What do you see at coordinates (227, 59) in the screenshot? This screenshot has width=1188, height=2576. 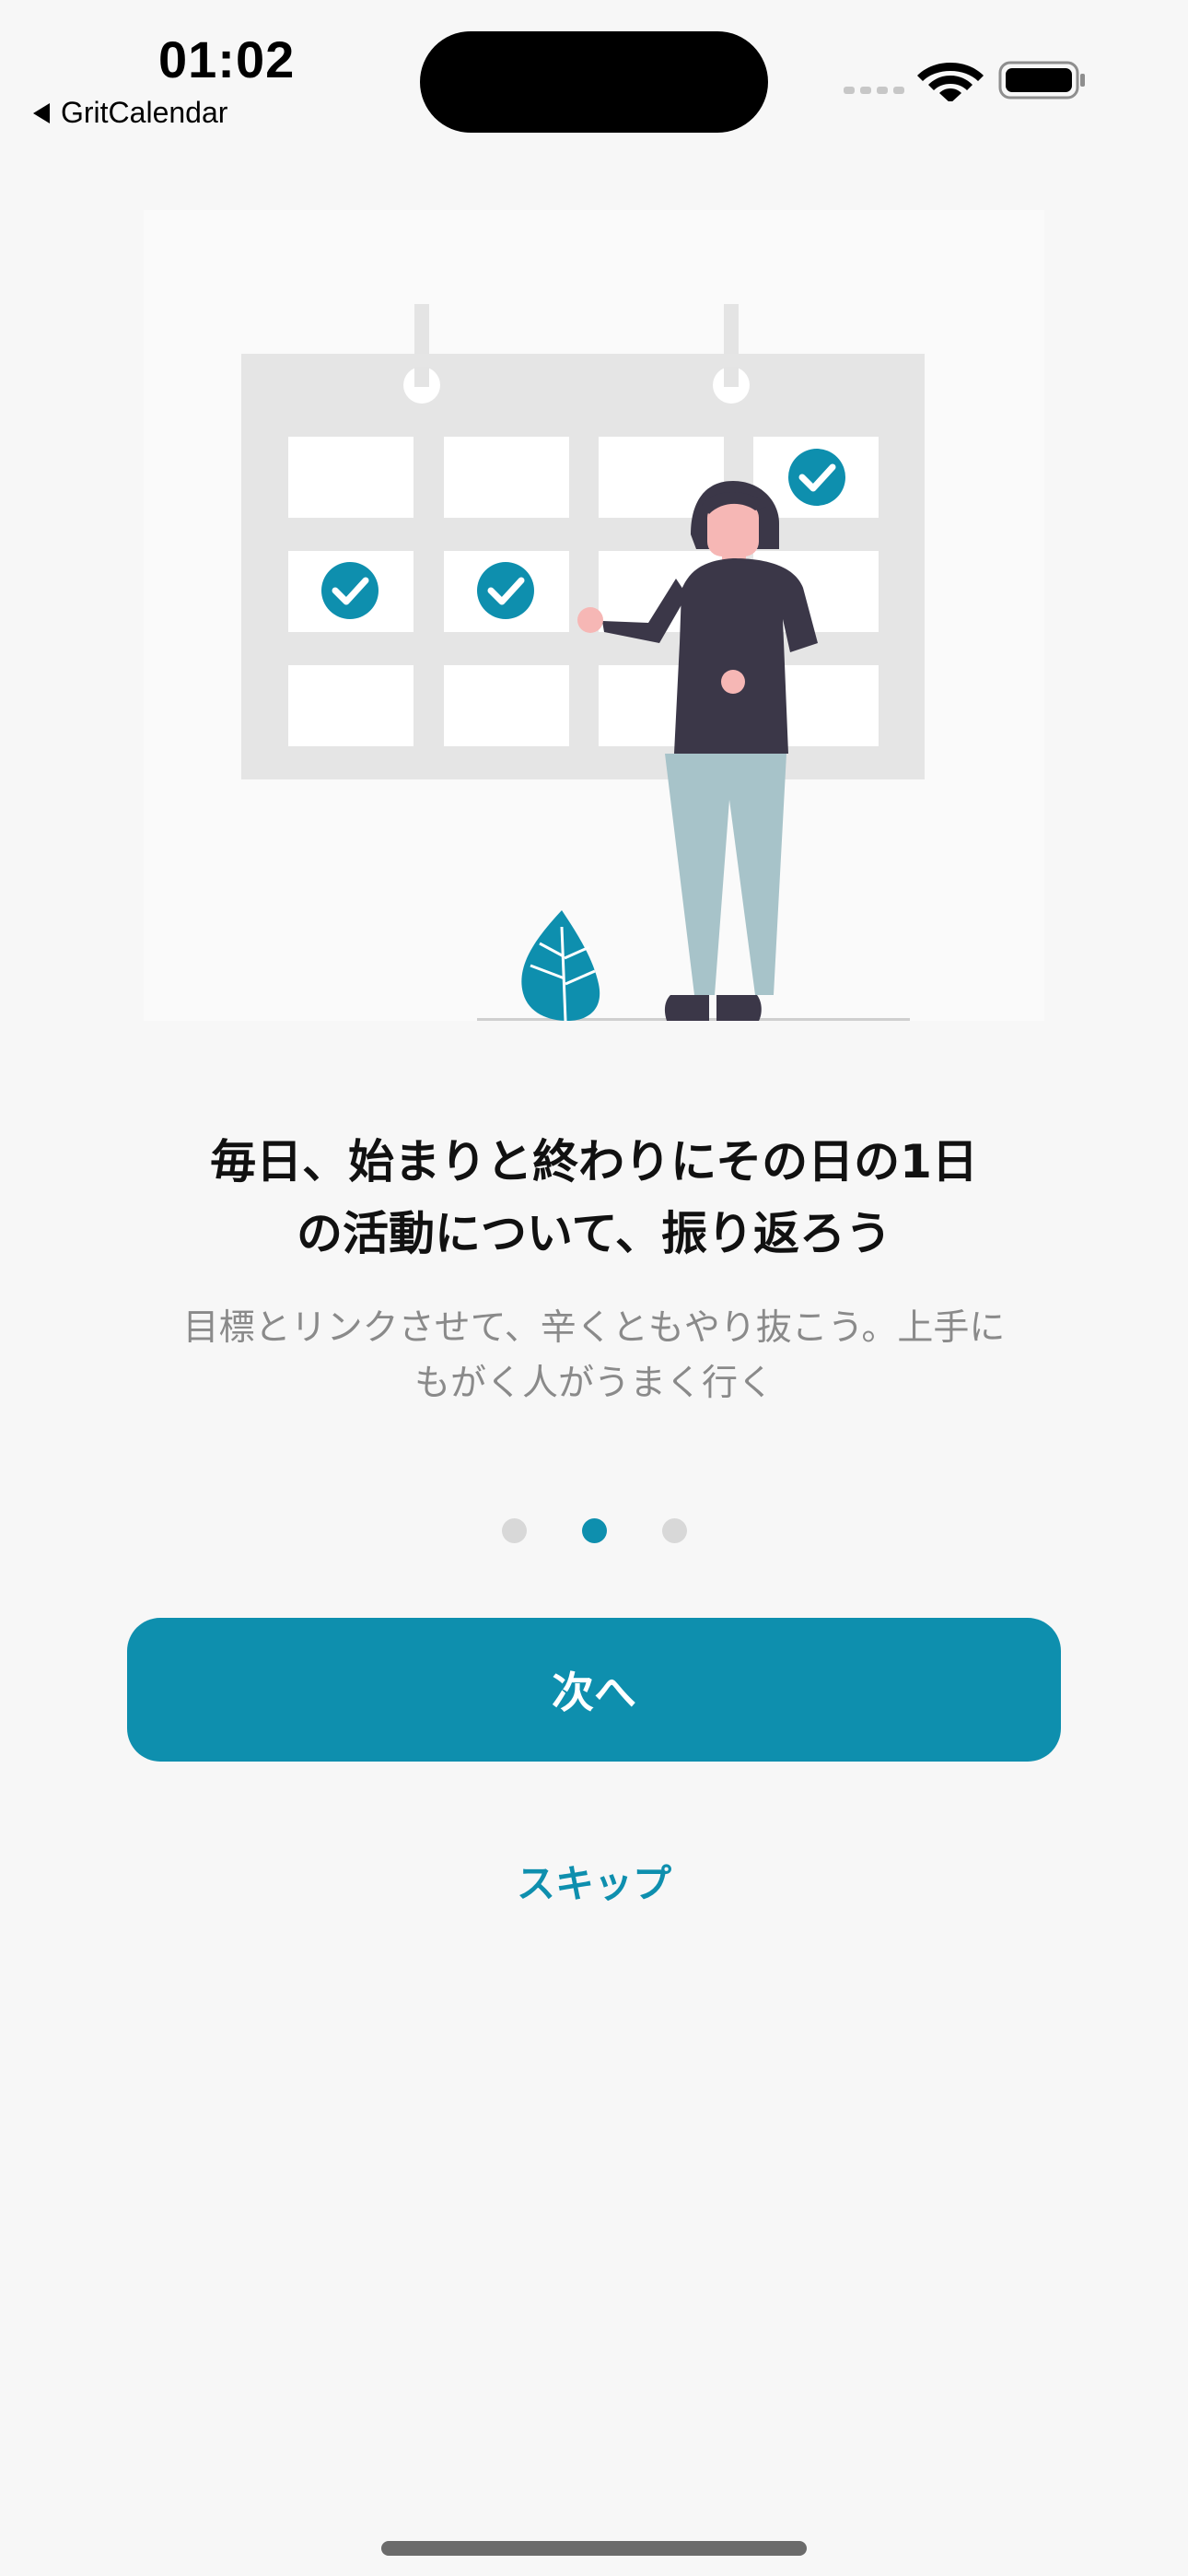 I see `status-time: 01:02` at bounding box center [227, 59].